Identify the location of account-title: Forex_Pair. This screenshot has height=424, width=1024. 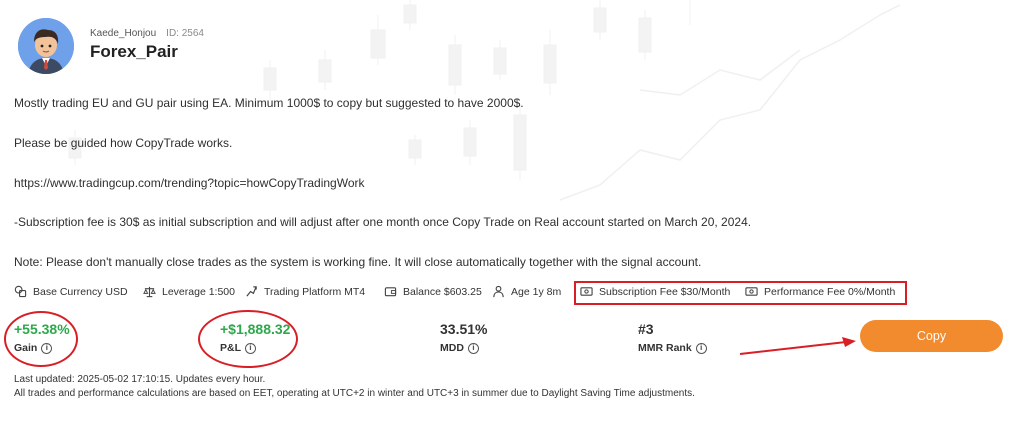
(134, 51).